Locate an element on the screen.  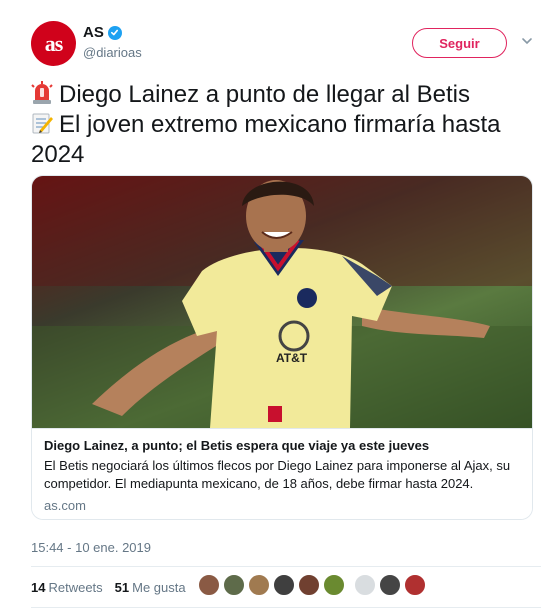
likes-label: Me gusta is located at coordinates (159, 587).